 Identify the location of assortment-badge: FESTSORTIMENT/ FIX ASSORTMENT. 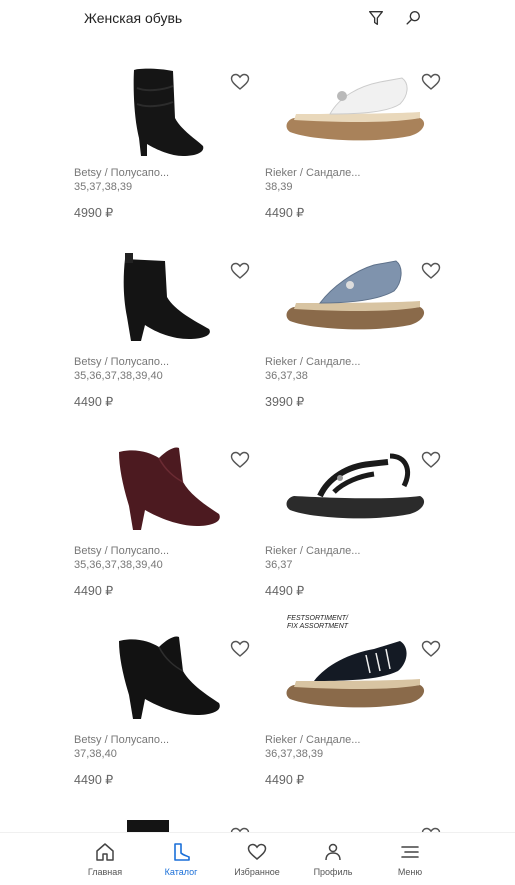
(318, 622).